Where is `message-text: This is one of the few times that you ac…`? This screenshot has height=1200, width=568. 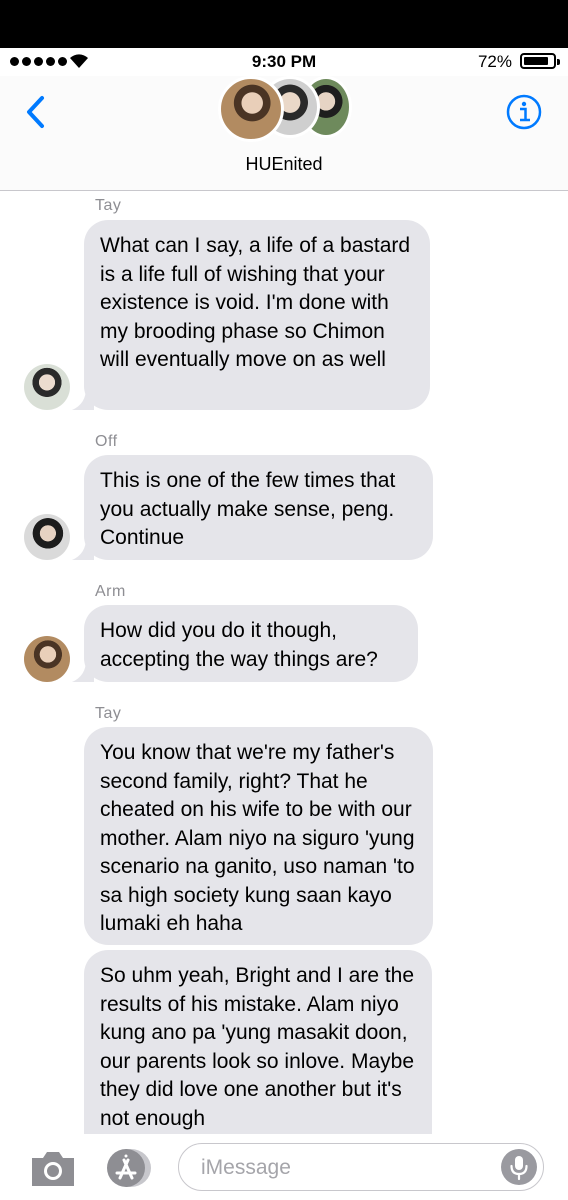 message-text: This is one of the few times that you ac… is located at coordinates (248, 509).